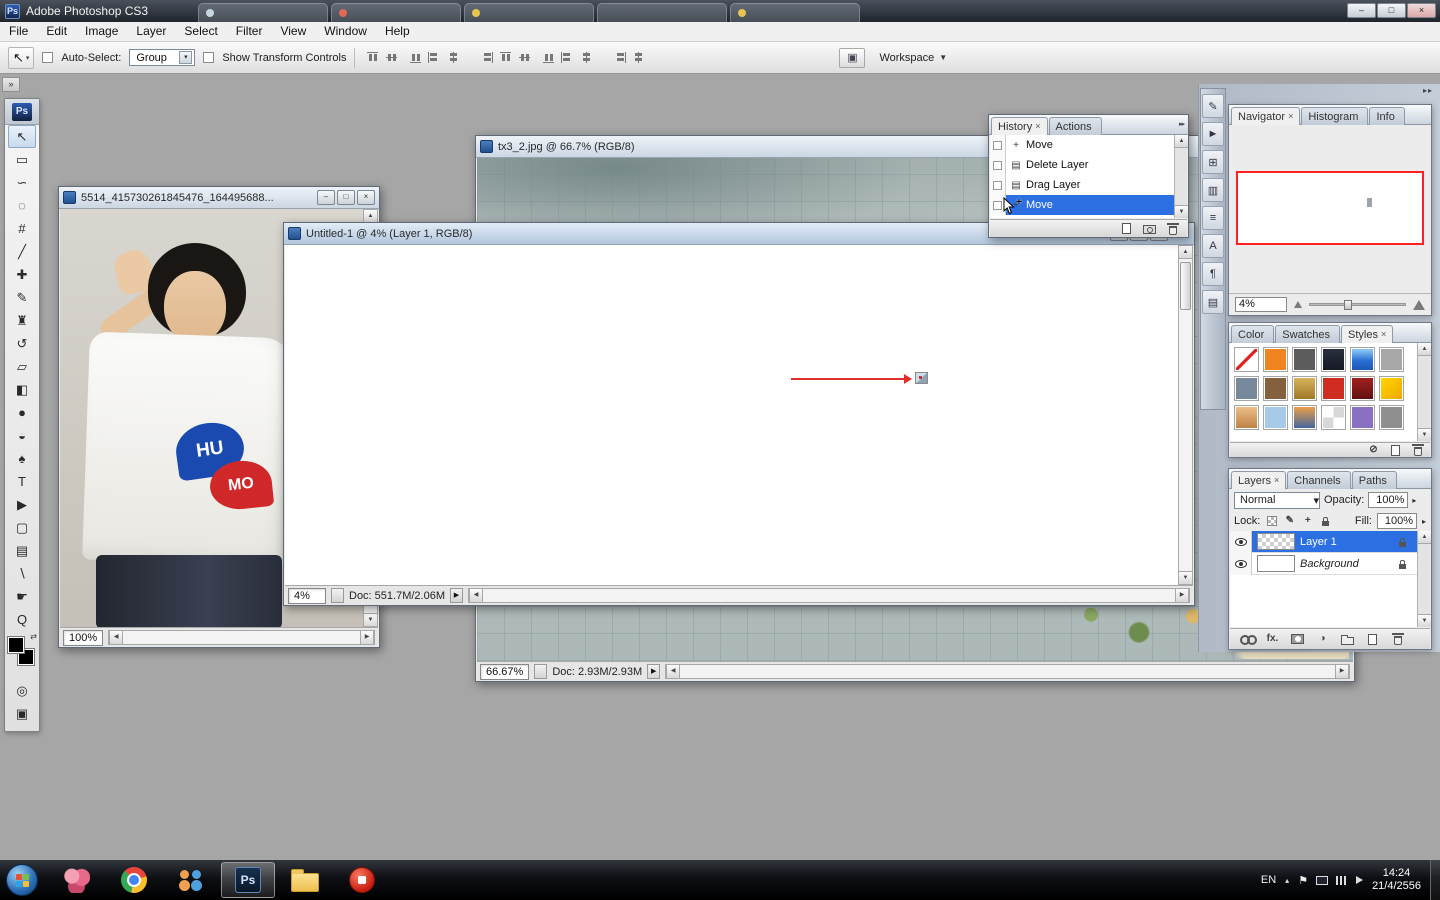  I want to click on add-layer-mask-icon, so click(1297, 639).